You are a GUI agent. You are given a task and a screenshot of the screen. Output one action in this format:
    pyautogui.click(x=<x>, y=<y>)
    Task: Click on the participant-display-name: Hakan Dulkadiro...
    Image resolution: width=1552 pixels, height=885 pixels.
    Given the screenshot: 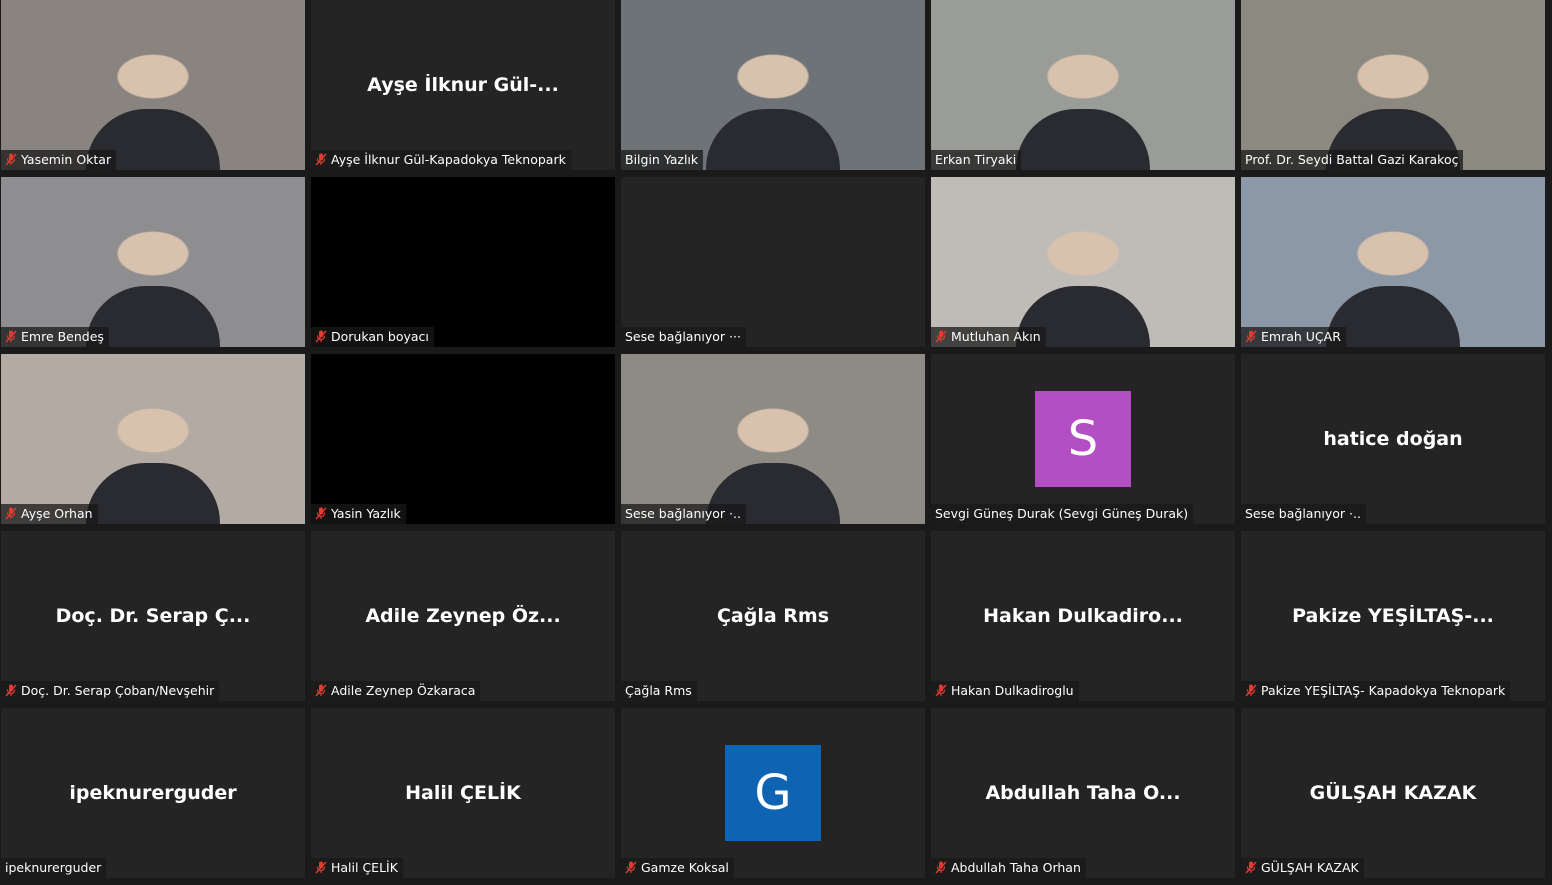 What is the action you would take?
    pyautogui.click(x=1083, y=616)
    